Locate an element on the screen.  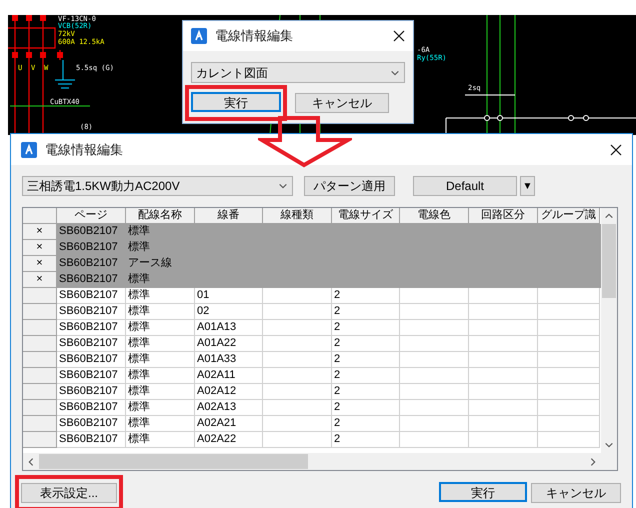
column-header: 配線名称 is located at coordinates (160, 216).